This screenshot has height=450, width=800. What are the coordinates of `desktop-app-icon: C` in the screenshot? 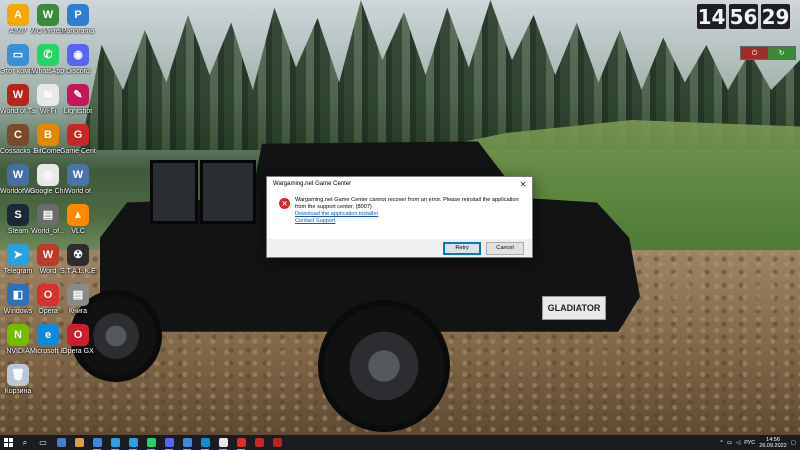 It's located at (18, 135).